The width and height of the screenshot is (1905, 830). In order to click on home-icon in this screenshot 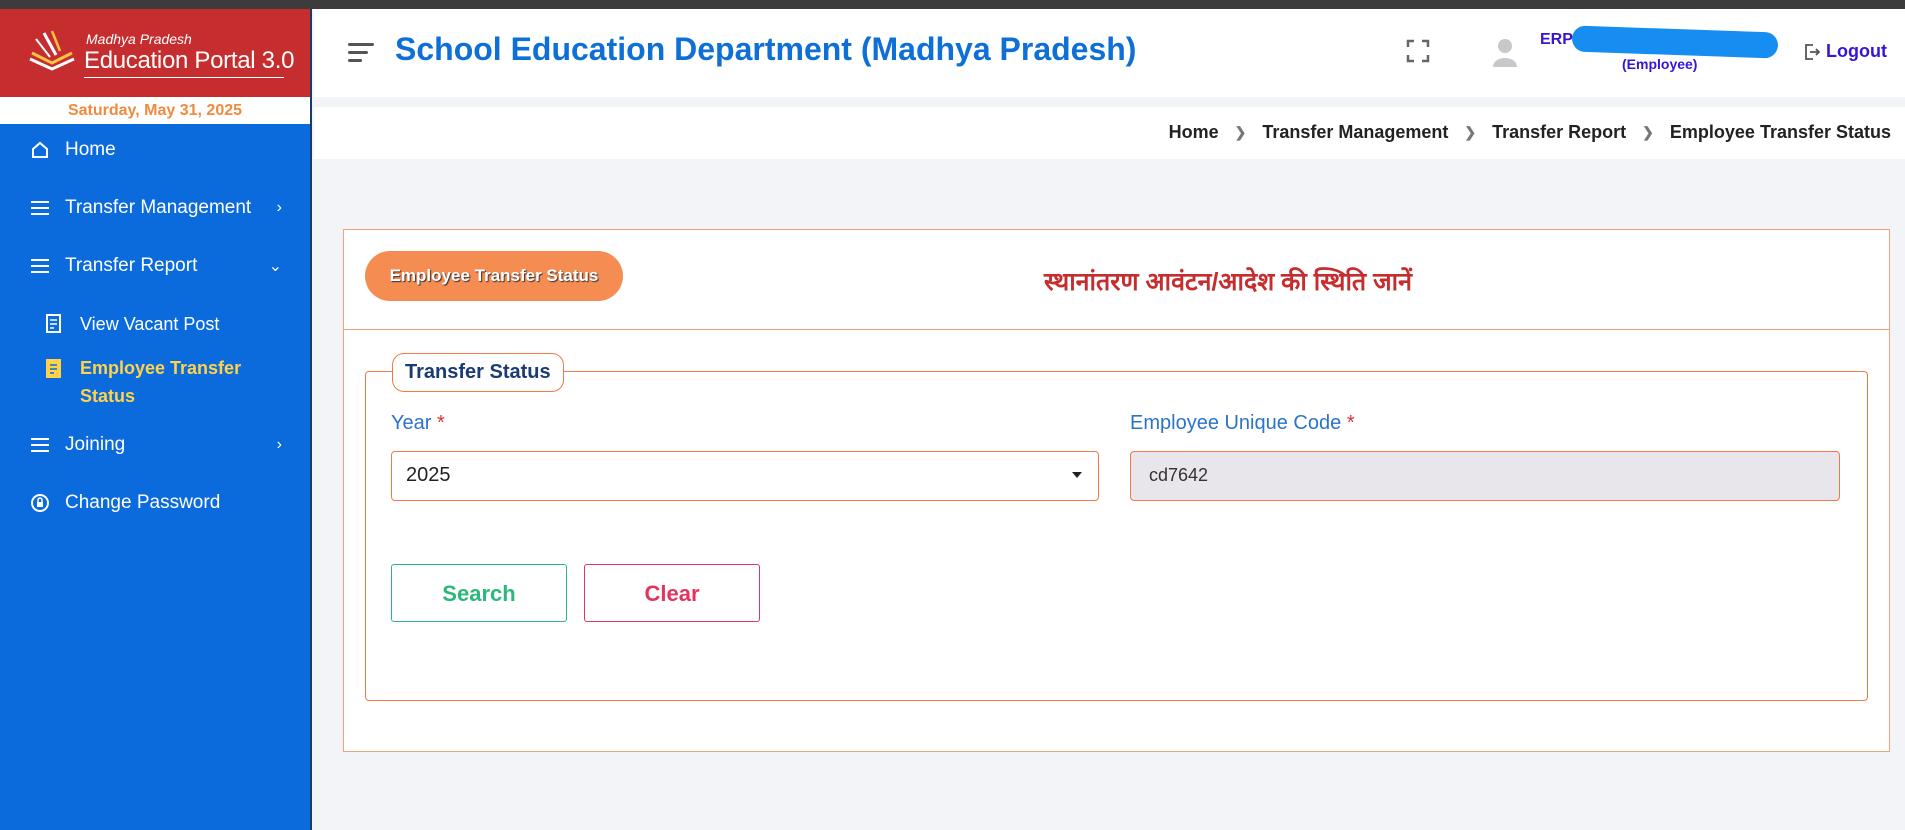, I will do `click(40, 150)`.